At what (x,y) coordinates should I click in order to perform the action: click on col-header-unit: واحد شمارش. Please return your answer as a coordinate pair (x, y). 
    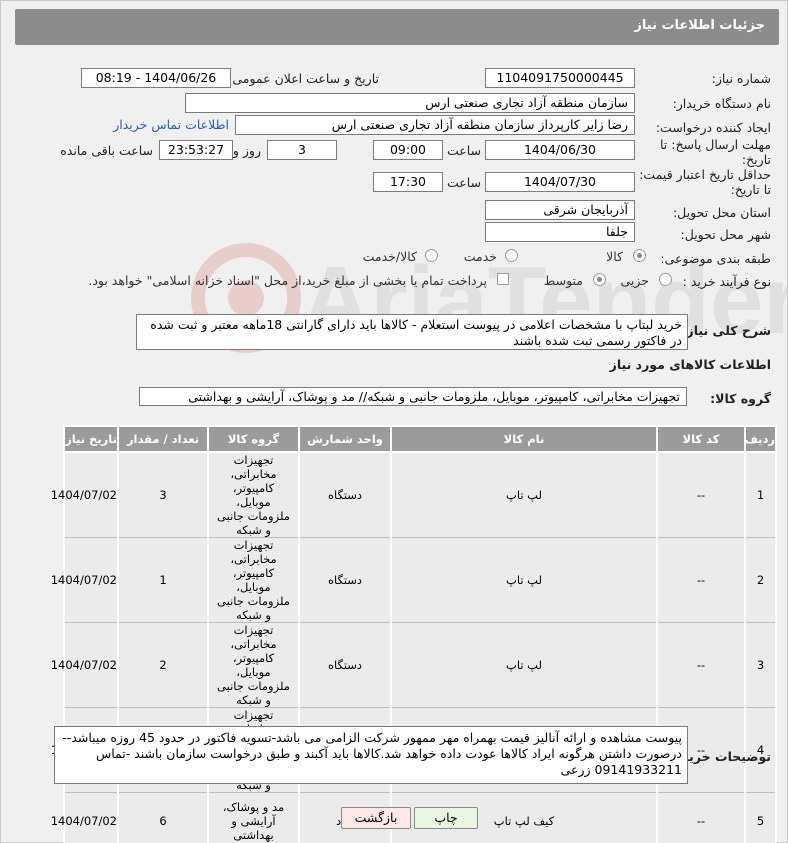
    Looking at the image, I should click on (345, 439).